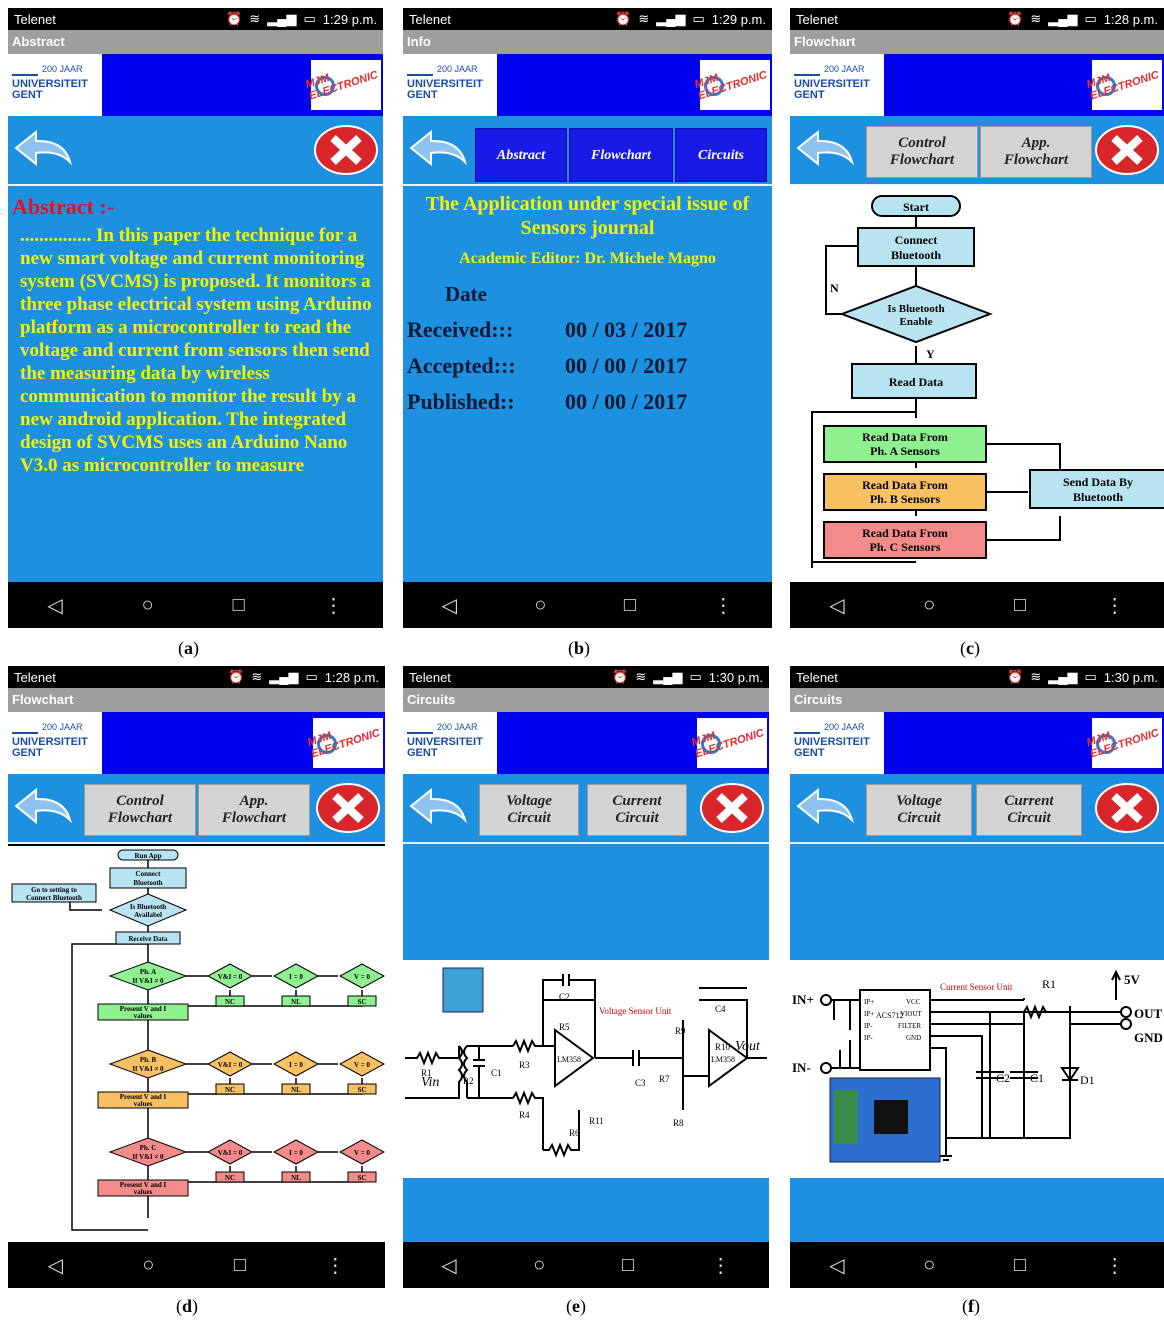 The height and width of the screenshot is (1324, 1164). What do you see at coordinates (63, 206) in the screenshot?
I see `abstract-heading: Abstract :-` at bounding box center [63, 206].